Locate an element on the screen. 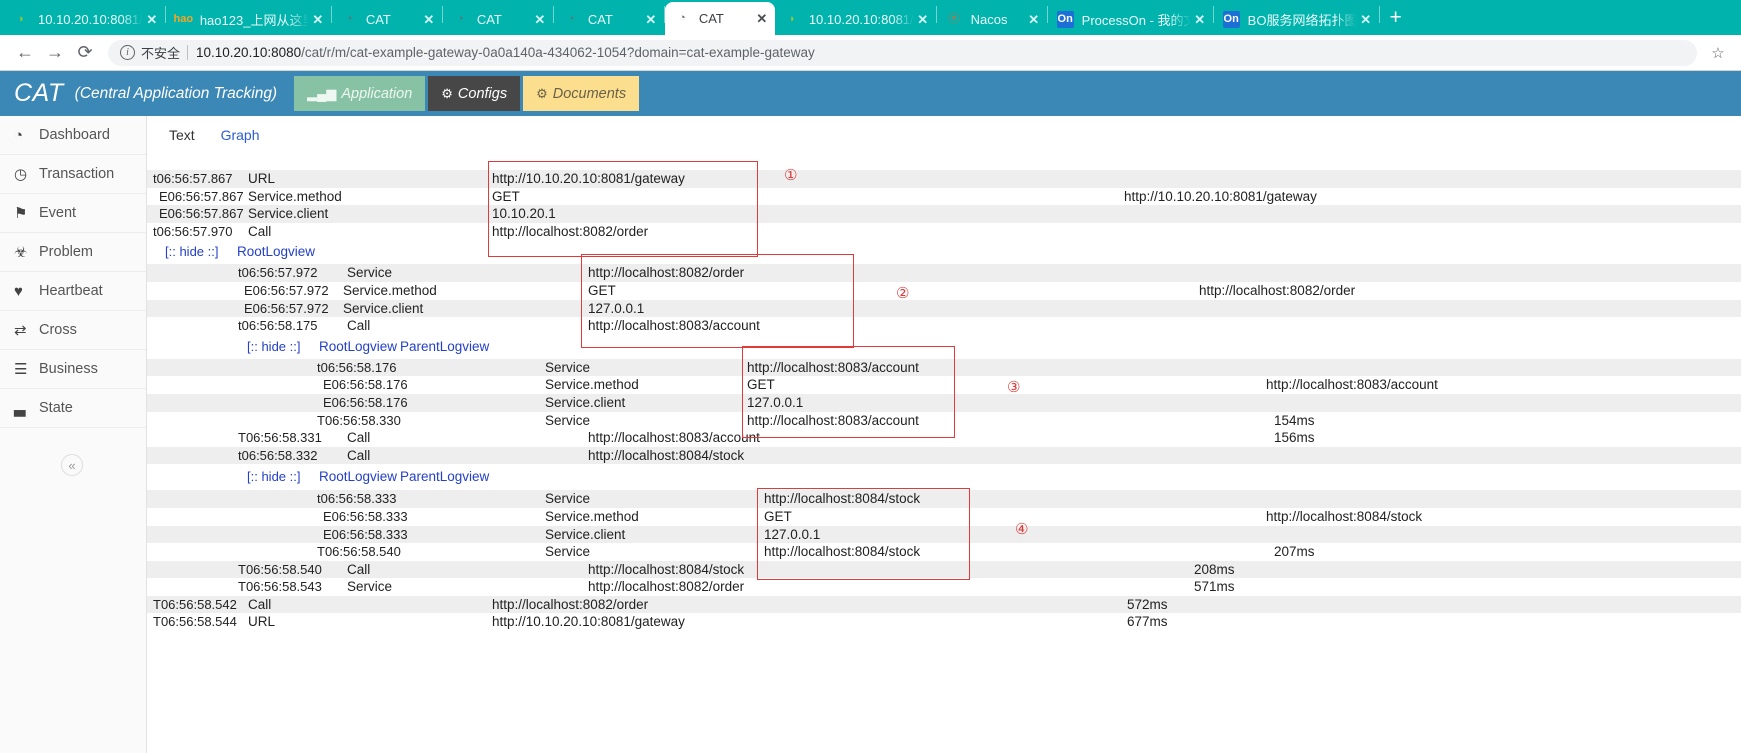  browser-tab-8: ⓔ Nacos ✕ is located at coordinates (992, 19).